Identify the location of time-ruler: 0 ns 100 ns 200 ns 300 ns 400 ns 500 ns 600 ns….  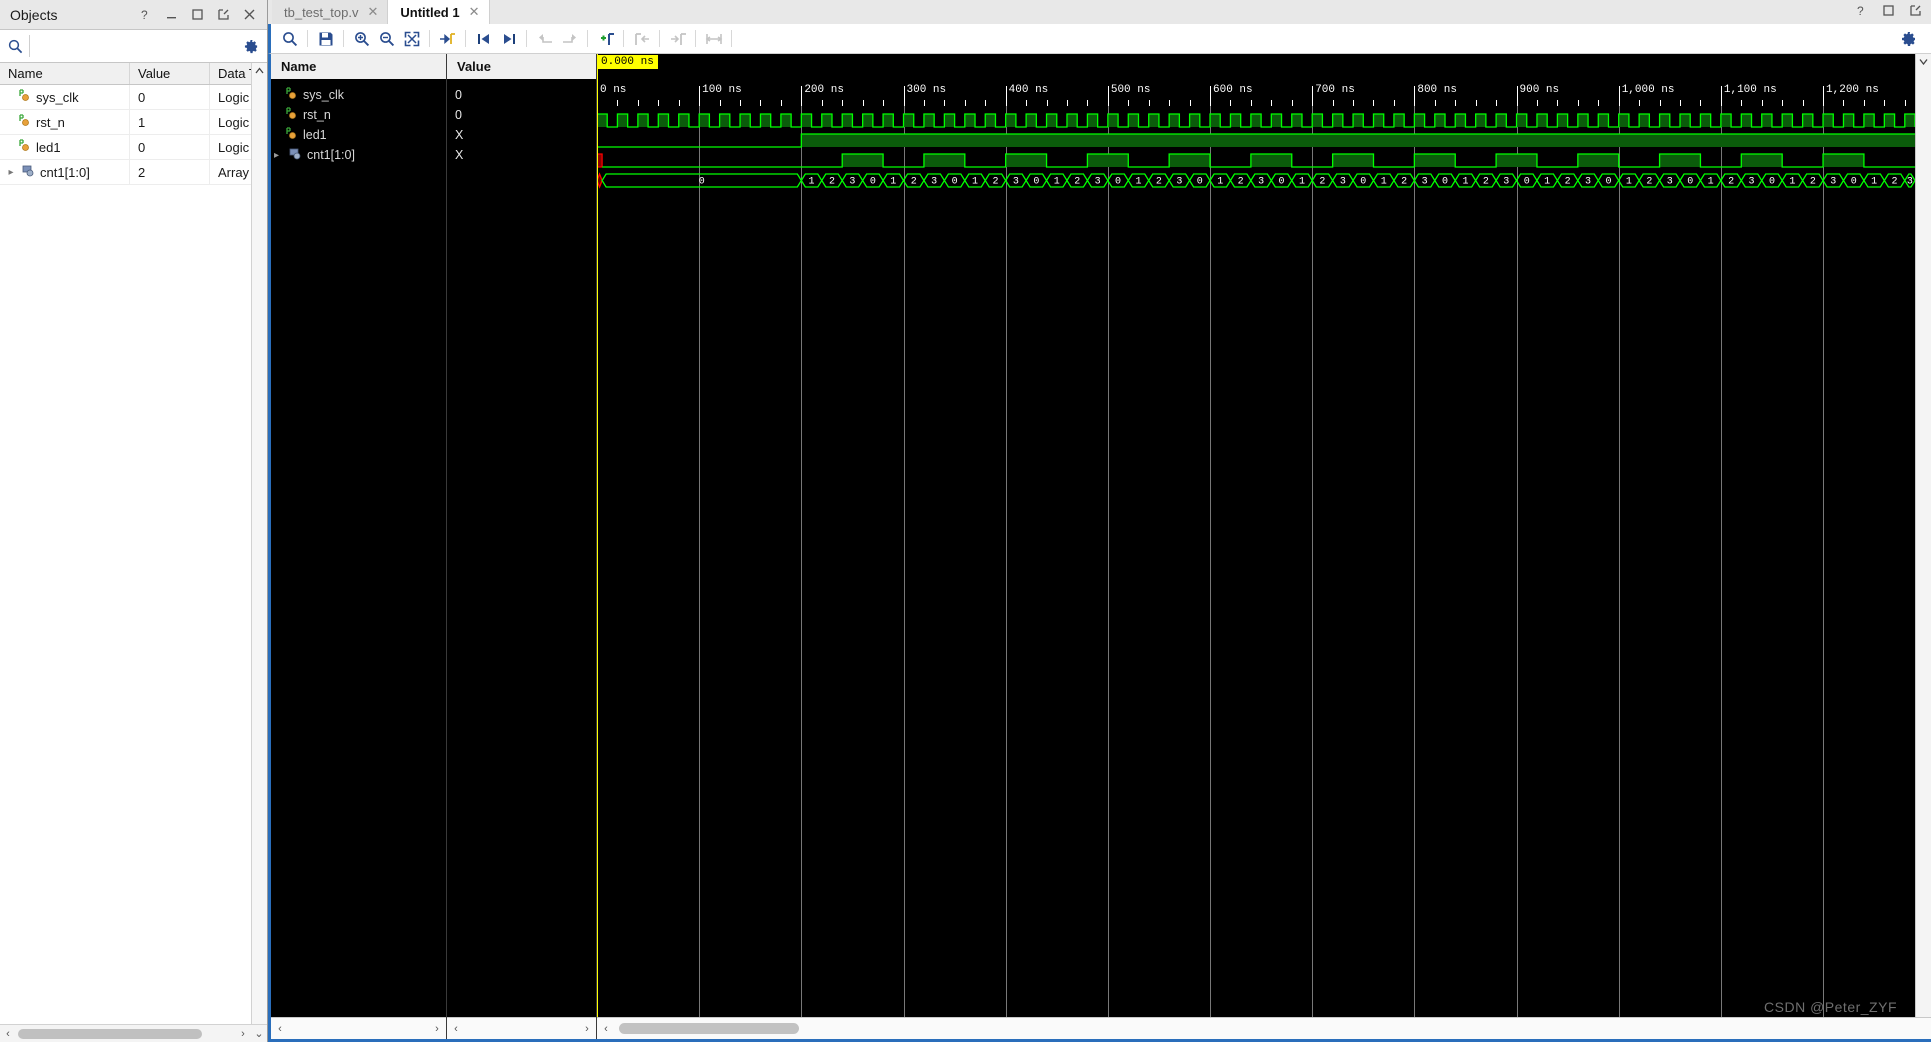
(1264, 80).